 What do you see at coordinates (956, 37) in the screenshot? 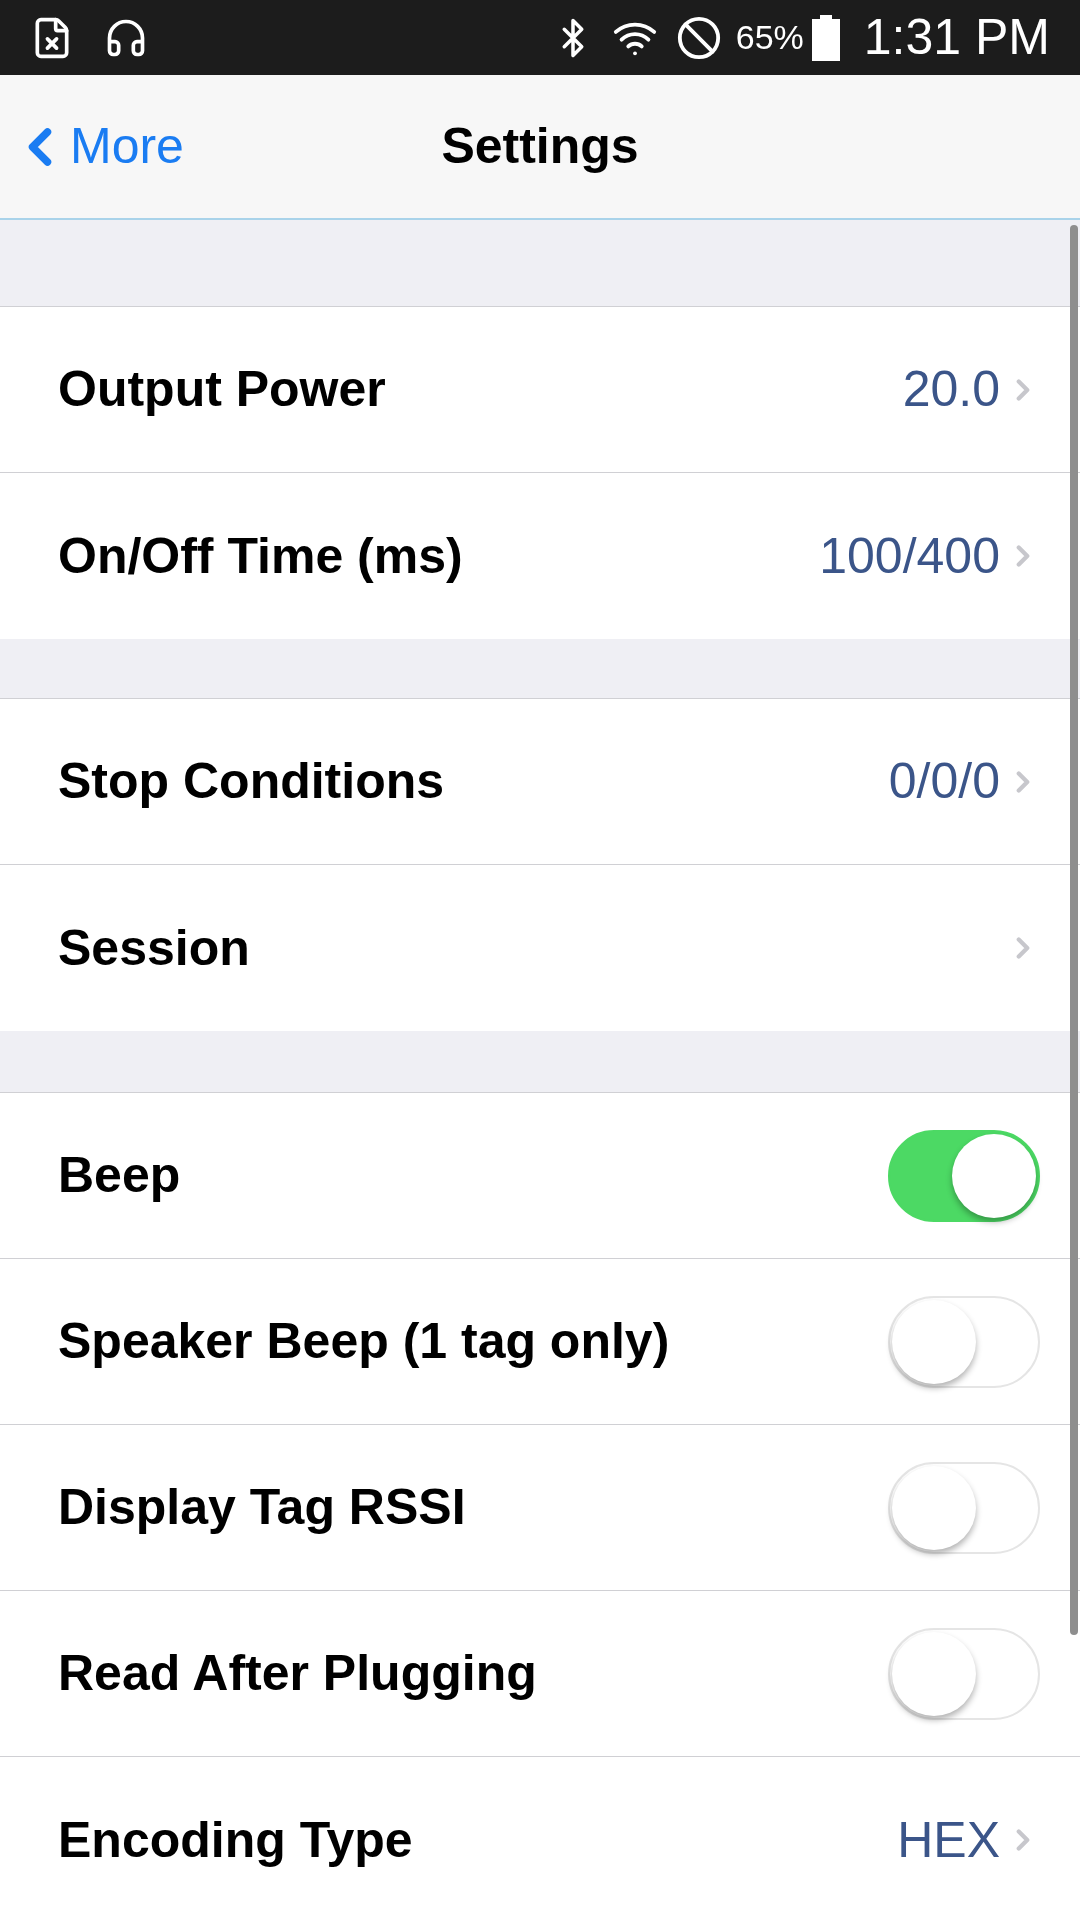
I see `status-time: 1:31 PM` at bounding box center [956, 37].